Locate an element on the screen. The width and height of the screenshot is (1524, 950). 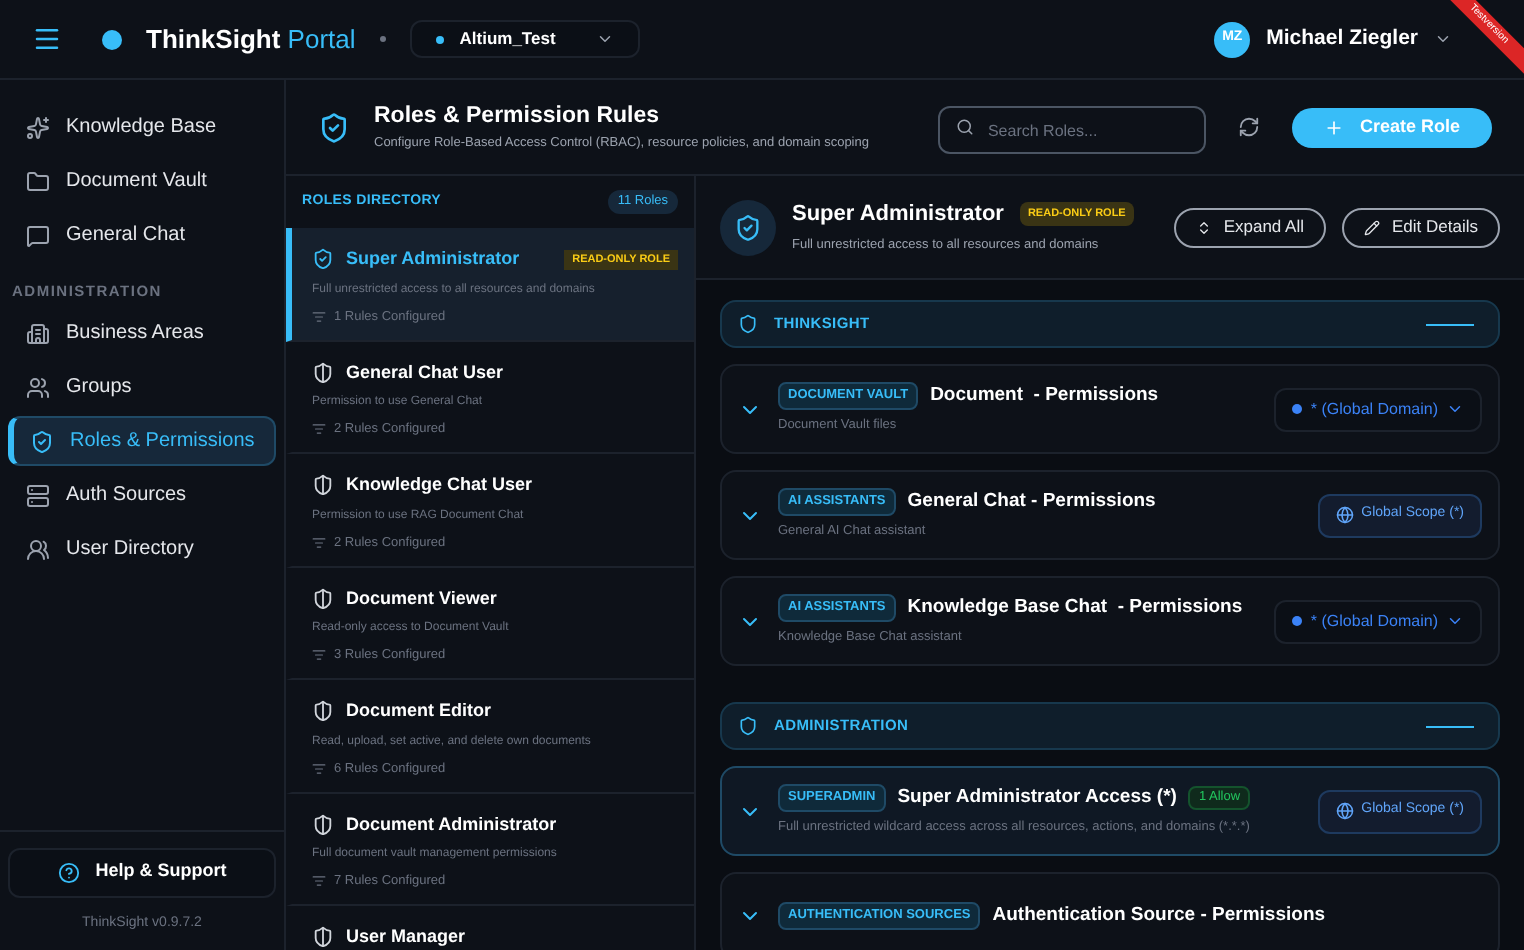
workspace-select: Altium_Test is located at coordinates (524, 39).